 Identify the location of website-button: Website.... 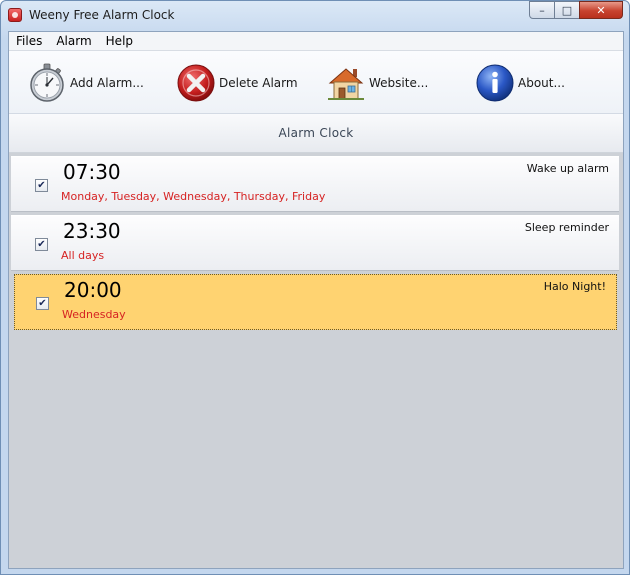
(377, 83).